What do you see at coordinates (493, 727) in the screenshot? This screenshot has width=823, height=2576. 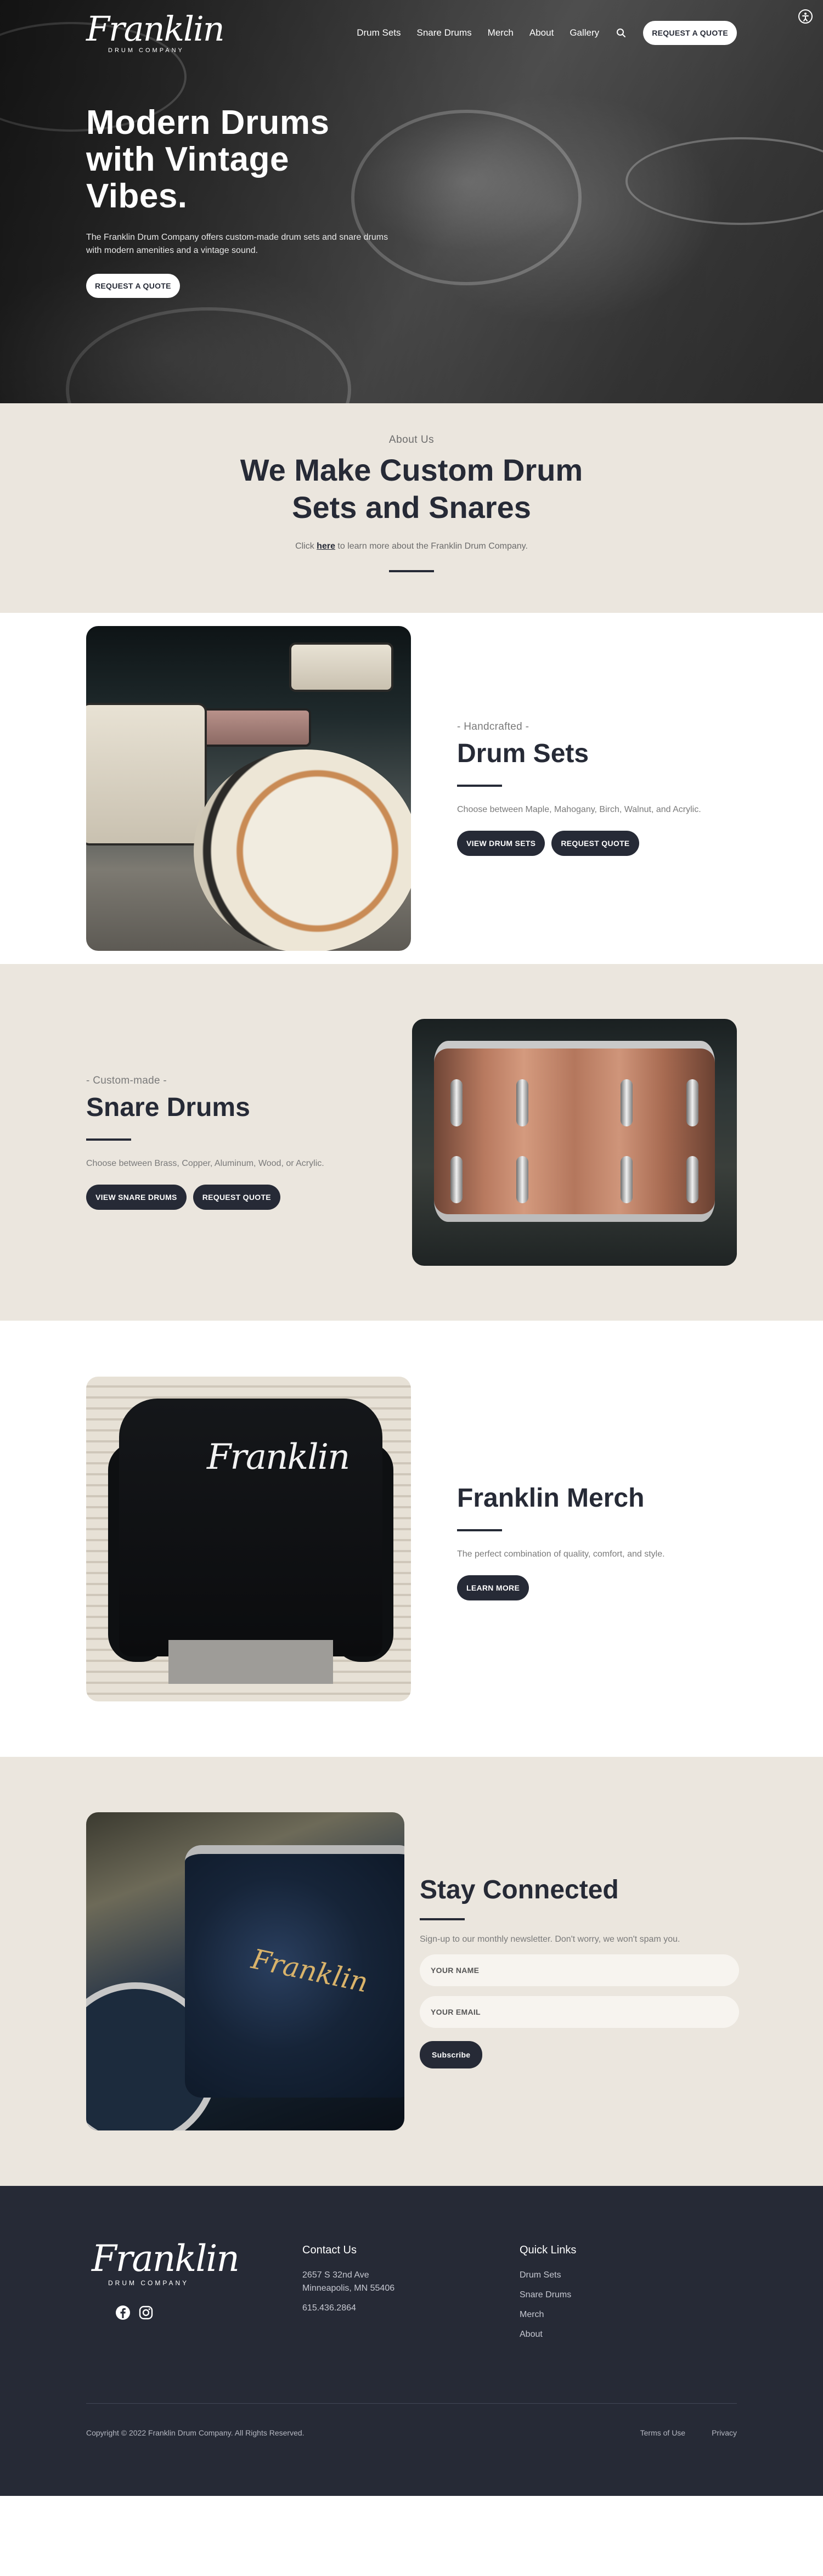 I see `drum-sets-eyebrow: - Handcrafted -` at bounding box center [493, 727].